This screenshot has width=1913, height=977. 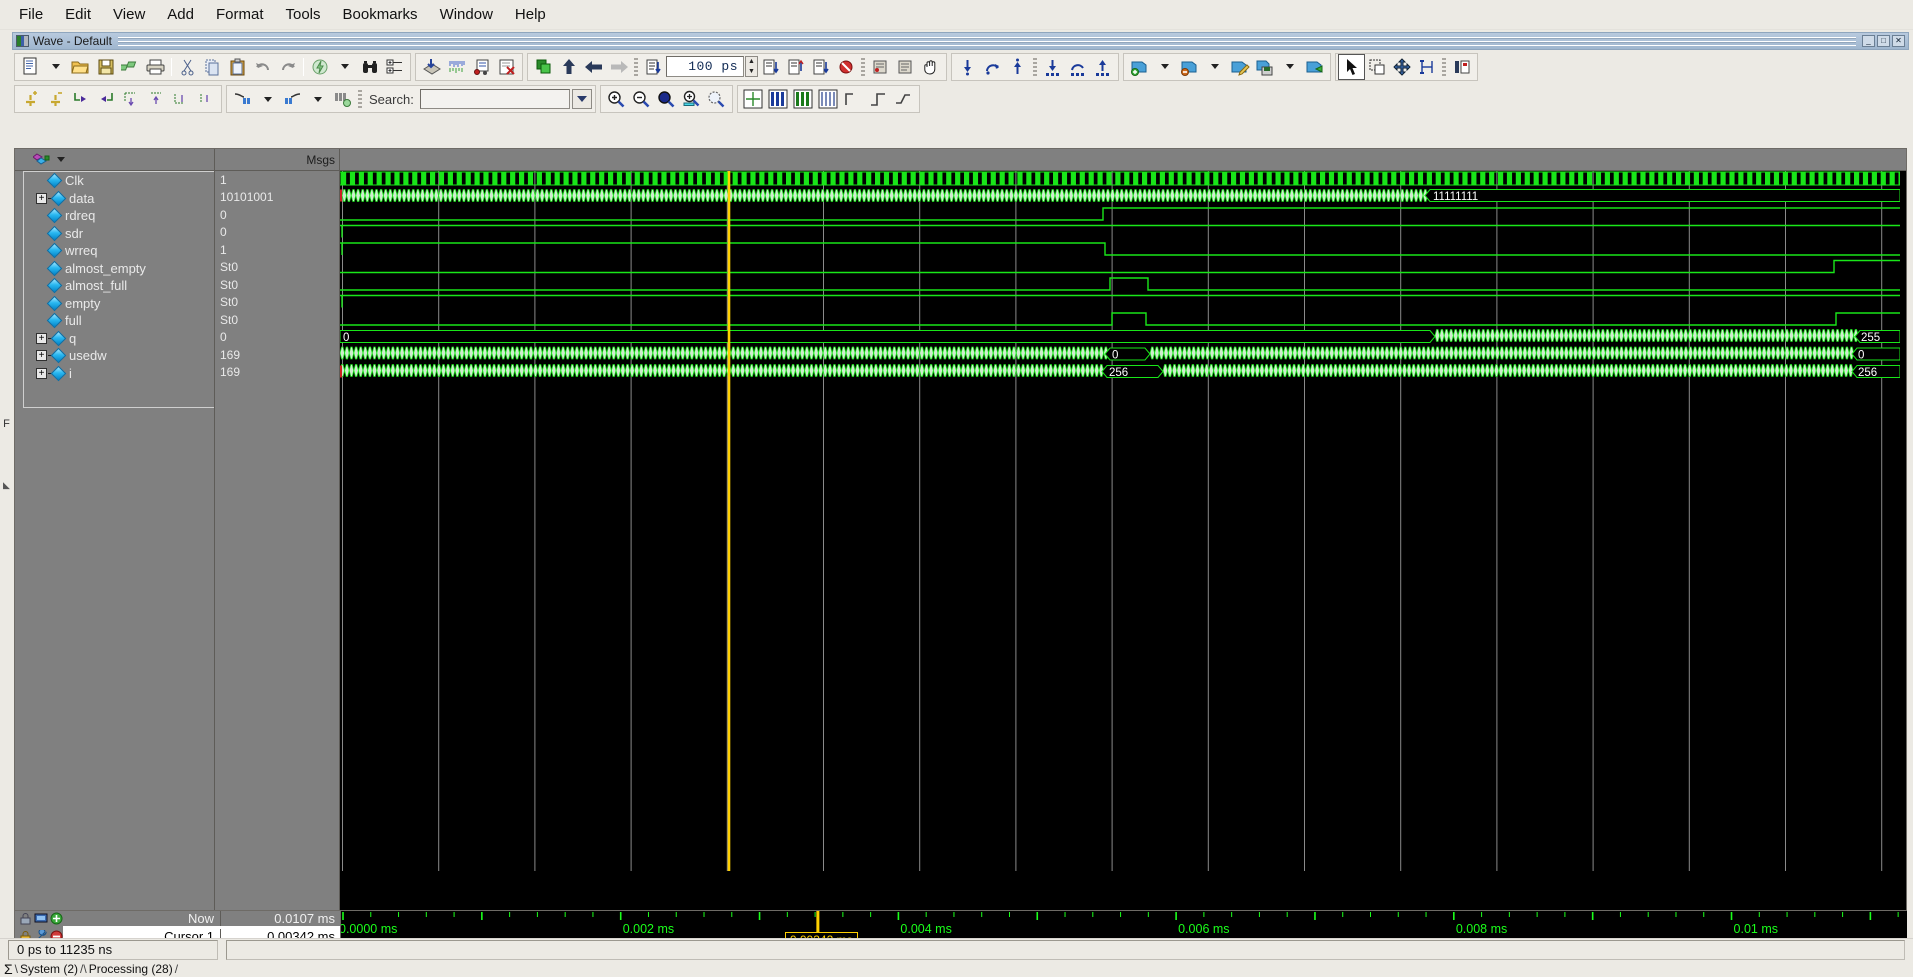 I want to click on edit-mode-icon, so click(x=1426, y=67).